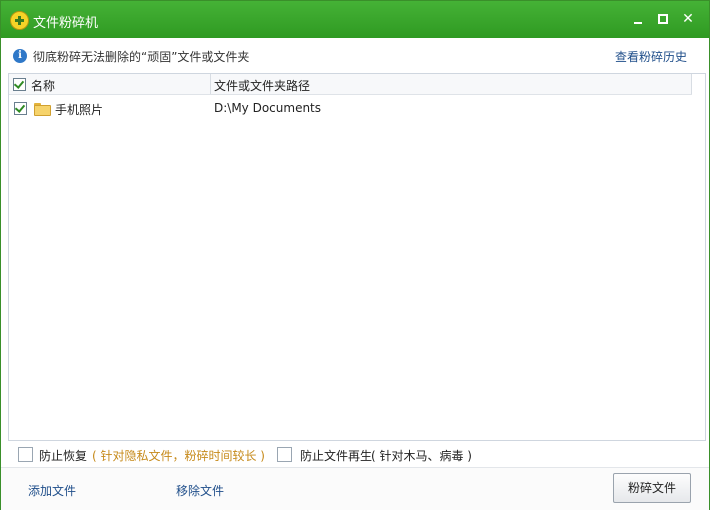 The image size is (710, 510). I want to click on row-checkbox, so click(20, 108).